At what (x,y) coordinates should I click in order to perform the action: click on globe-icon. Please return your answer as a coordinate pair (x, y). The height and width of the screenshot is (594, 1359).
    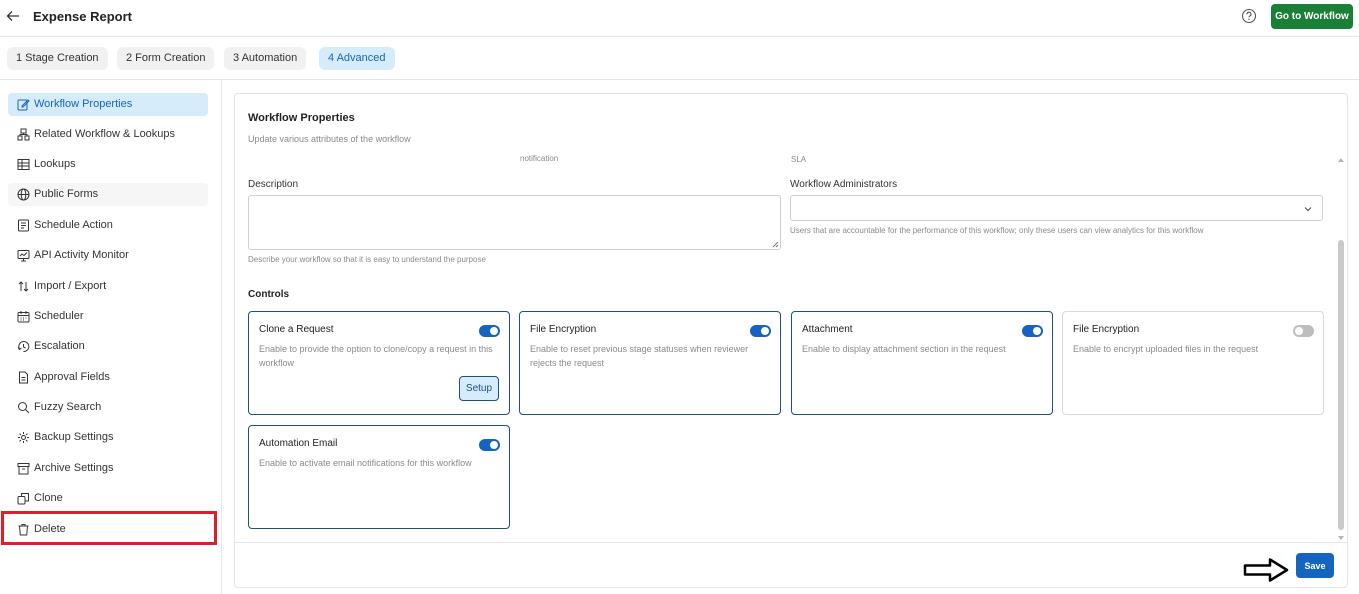
    Looking at the image, I should click on (23, 194).